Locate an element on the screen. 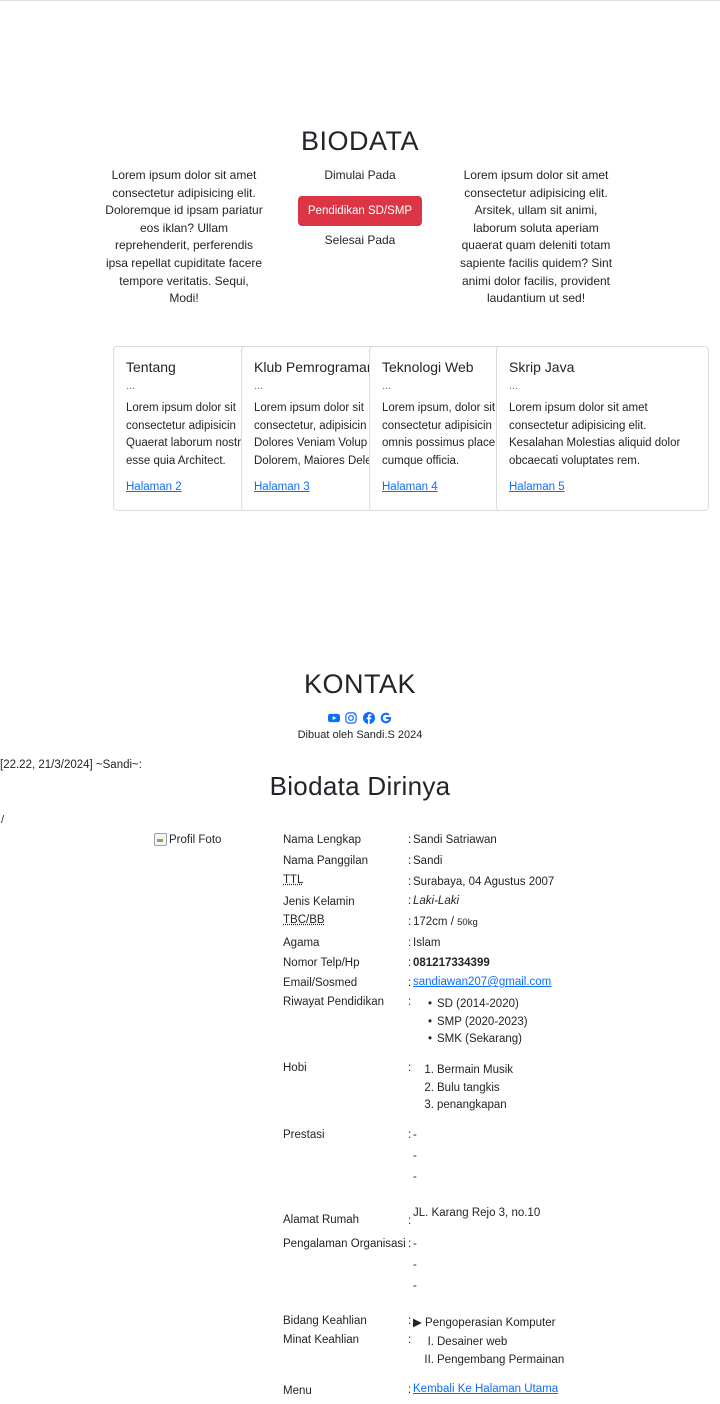  card-link-halaman-3: Halaman 3 is located at coordinates (317, 487).